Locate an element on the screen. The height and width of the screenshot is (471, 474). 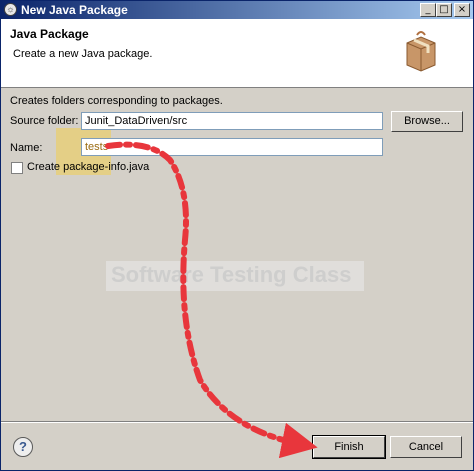
finish-button: Finish is located at coordinates (349, 447).